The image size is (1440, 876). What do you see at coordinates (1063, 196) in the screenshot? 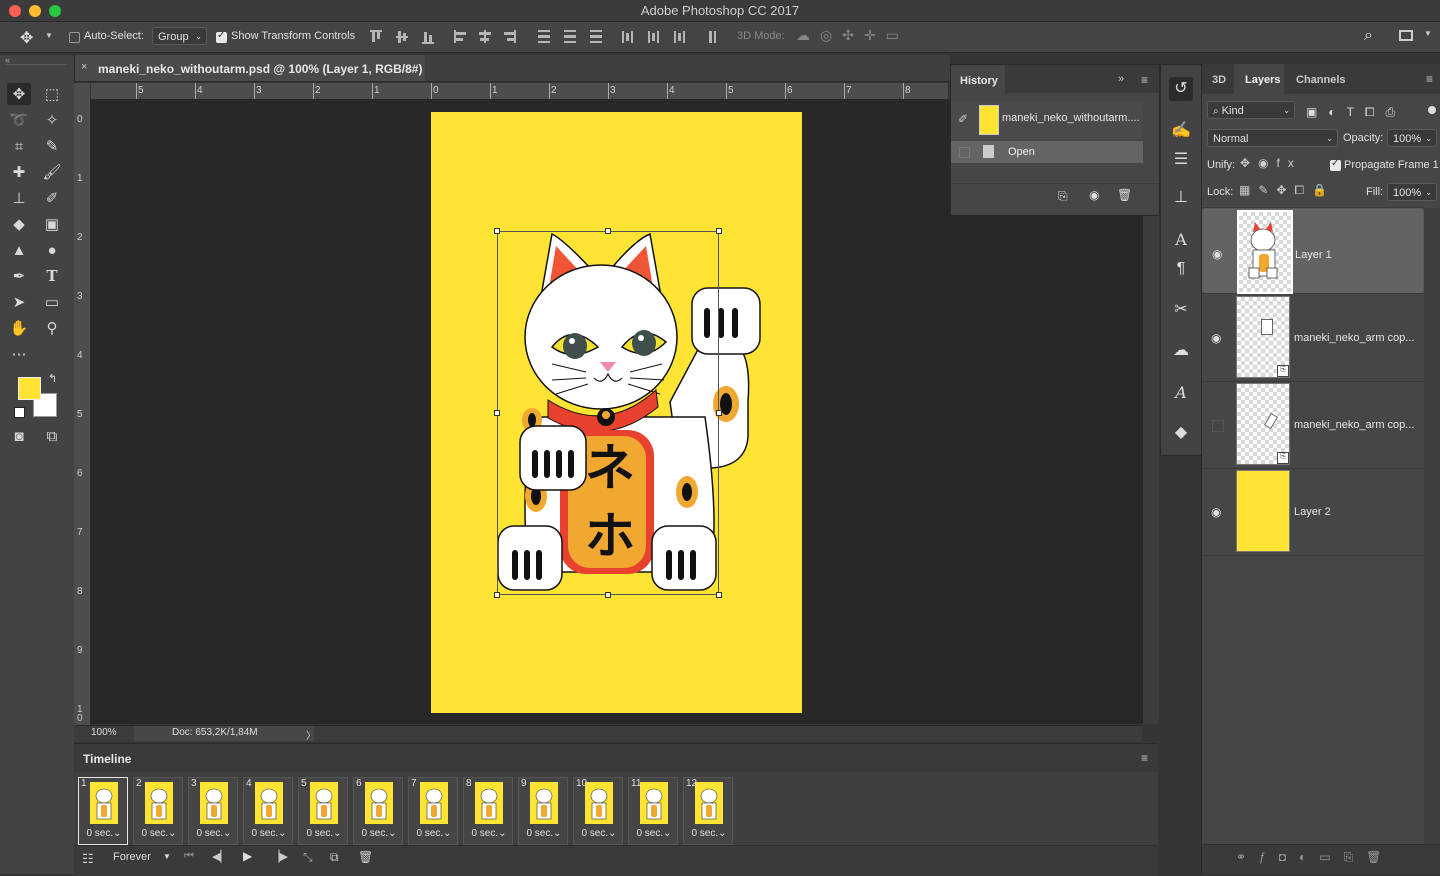
I see `new-document-from-state-icon: ⎘` at bounding box center [1063, 196].